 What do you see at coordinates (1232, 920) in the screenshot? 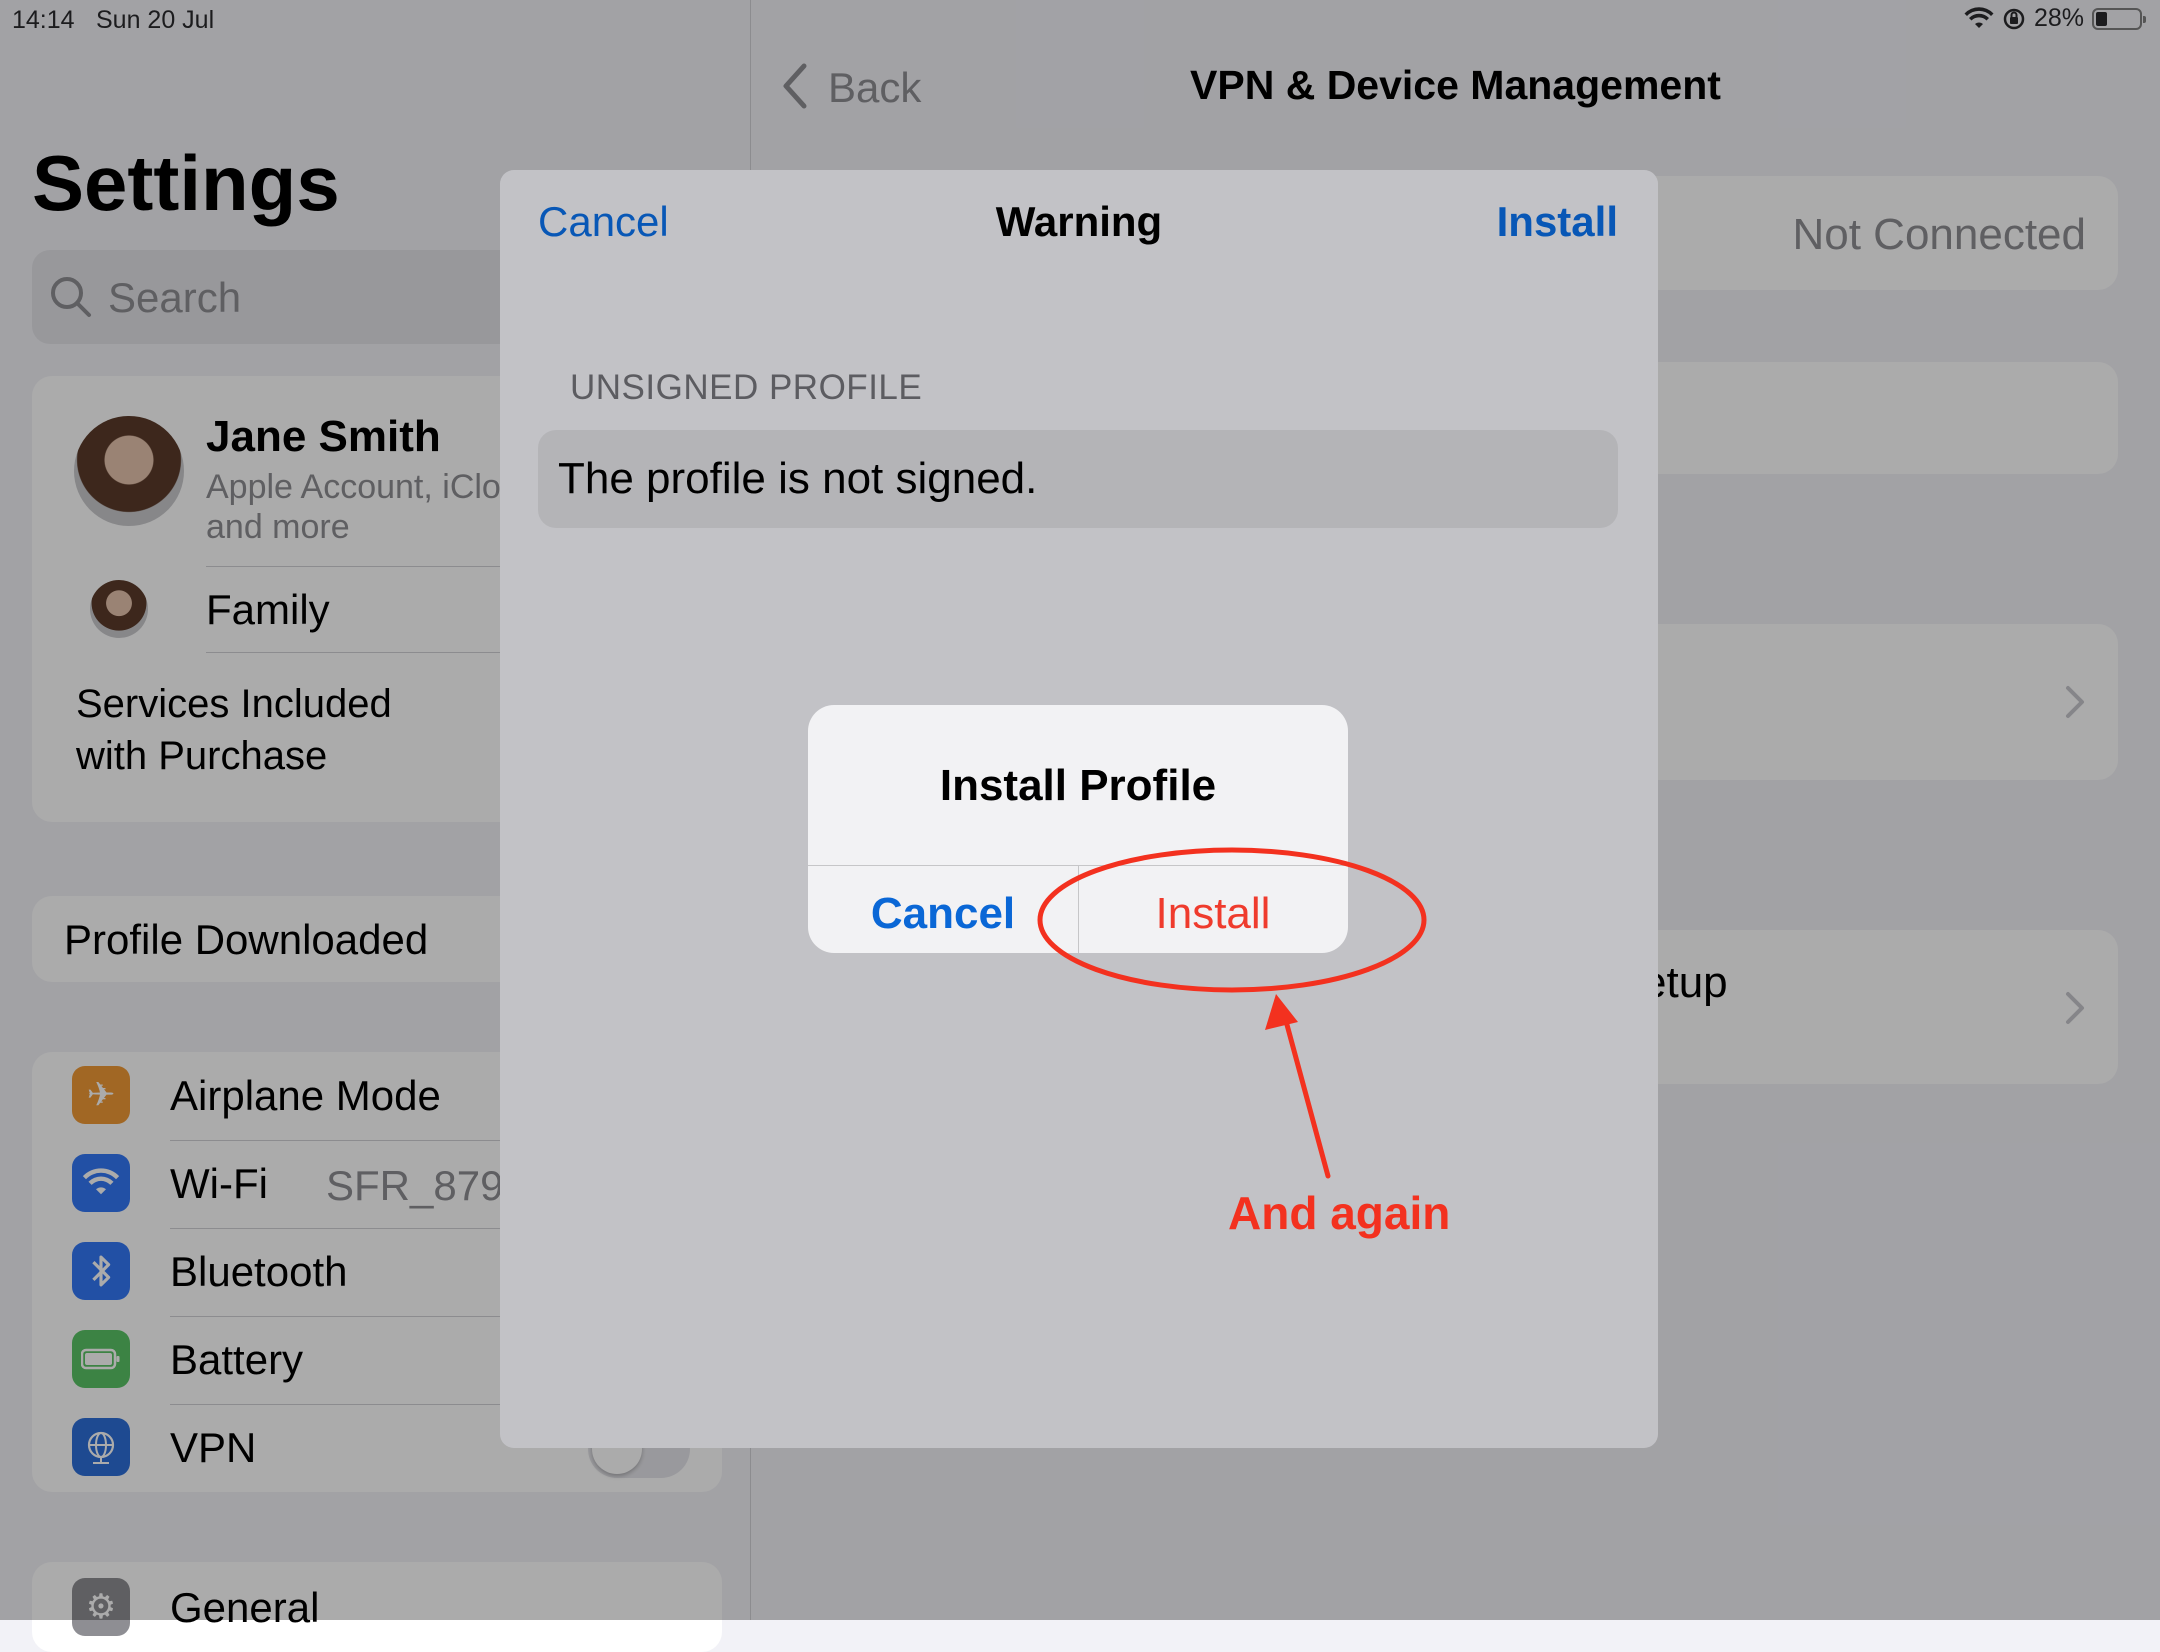
I see `annotation-circle` at bounding box center [1232, 920].